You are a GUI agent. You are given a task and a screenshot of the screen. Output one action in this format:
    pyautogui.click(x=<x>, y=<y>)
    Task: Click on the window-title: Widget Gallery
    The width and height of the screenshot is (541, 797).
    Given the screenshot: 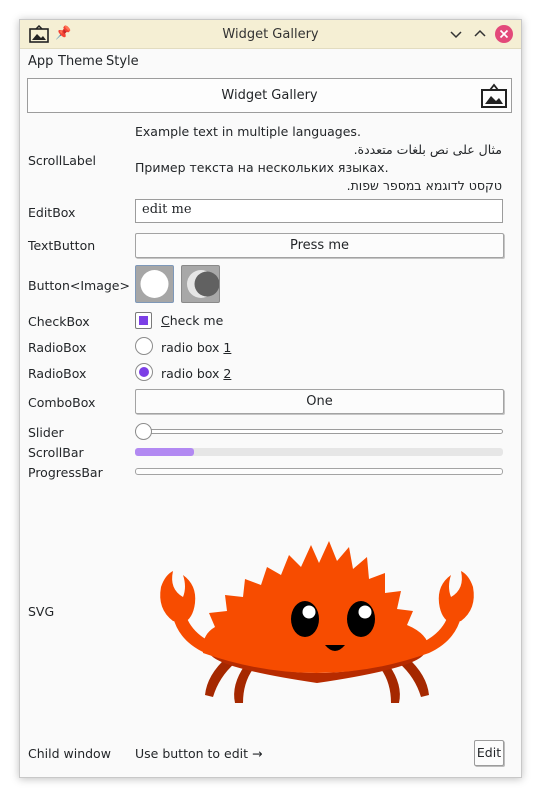 What is the action you would take?
    pyautogui.click(x=270, y=34)
    